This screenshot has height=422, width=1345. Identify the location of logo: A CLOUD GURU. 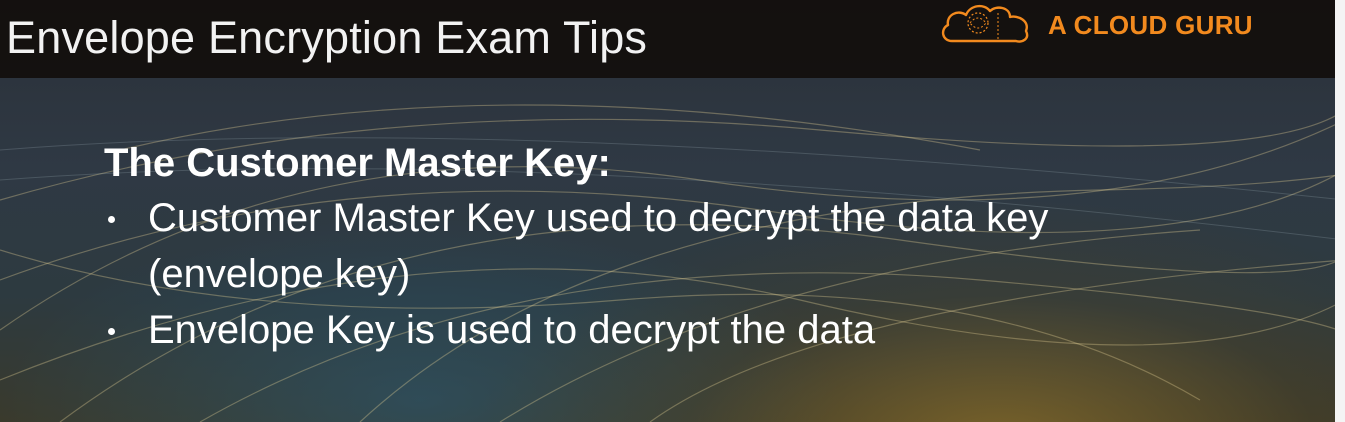
(1095, 25).